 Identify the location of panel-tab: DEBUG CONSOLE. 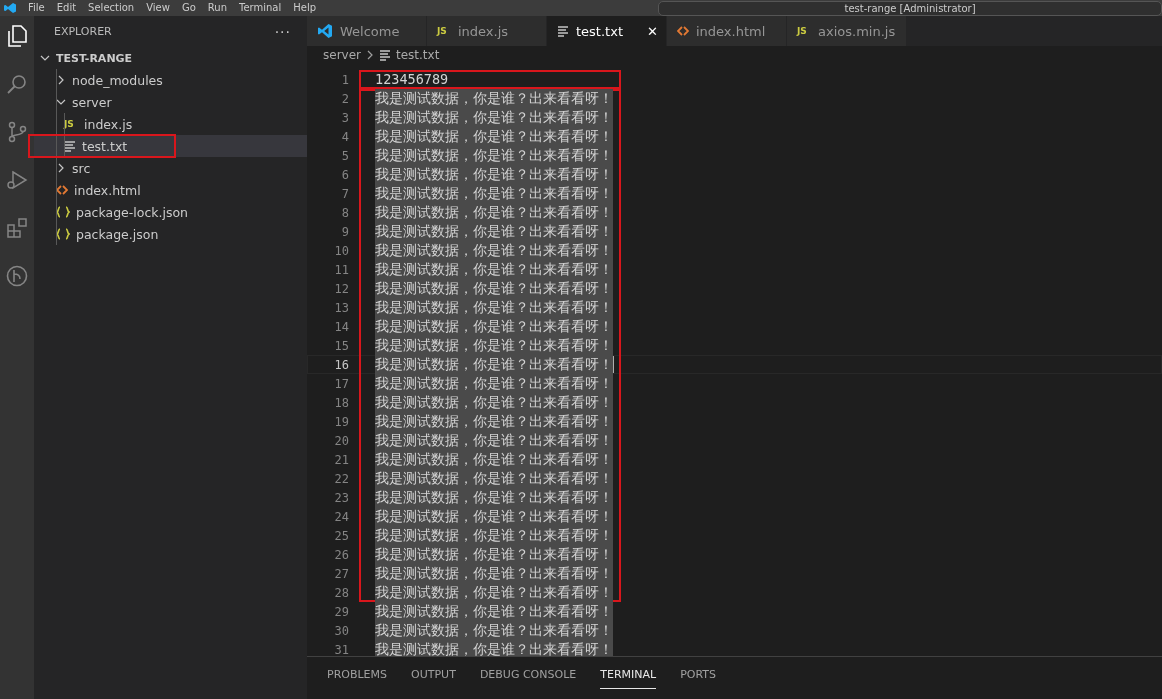
(528, 677).